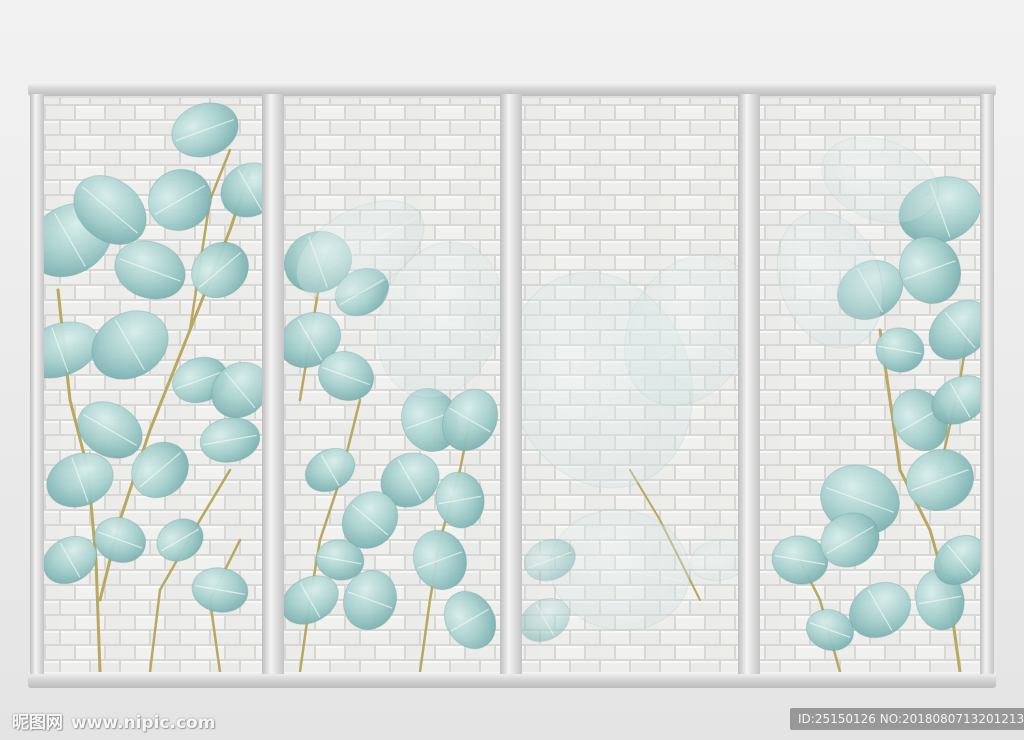 The width and height of the screenshot is (1024, 740). I want to click on watermark-site: www.nipic.com, so click(143, 723).